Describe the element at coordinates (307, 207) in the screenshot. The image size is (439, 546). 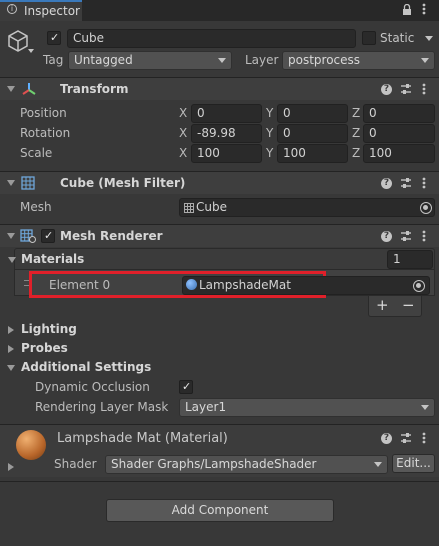
I see `mesh-object-field: Cube` at that location.